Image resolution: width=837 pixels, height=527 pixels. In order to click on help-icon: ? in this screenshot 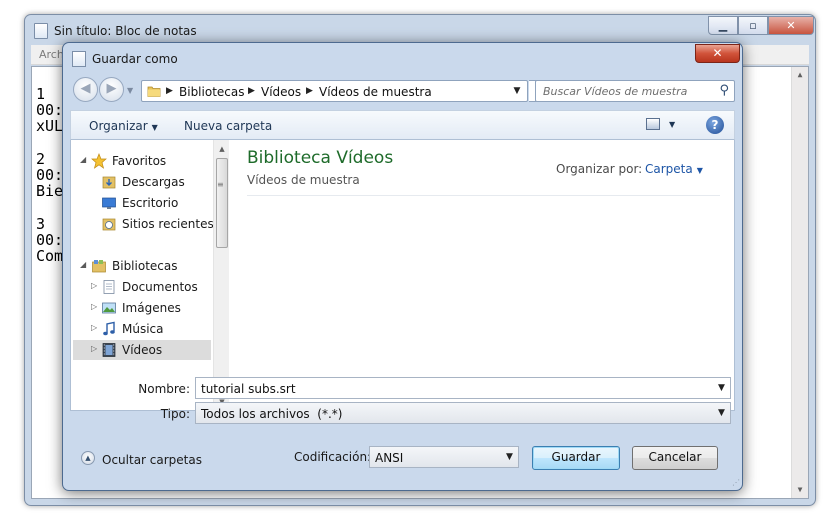, I will do `click(715, 125)`.